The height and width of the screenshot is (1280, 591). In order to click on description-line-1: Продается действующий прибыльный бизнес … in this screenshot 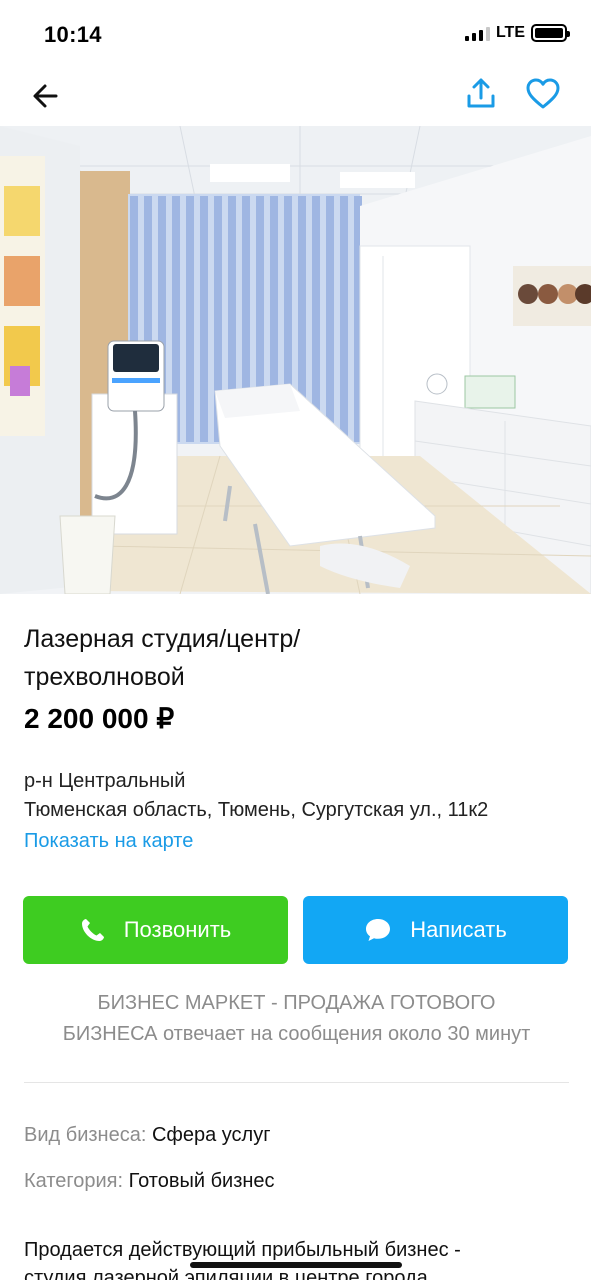, I will do `click(242, 1250)`.